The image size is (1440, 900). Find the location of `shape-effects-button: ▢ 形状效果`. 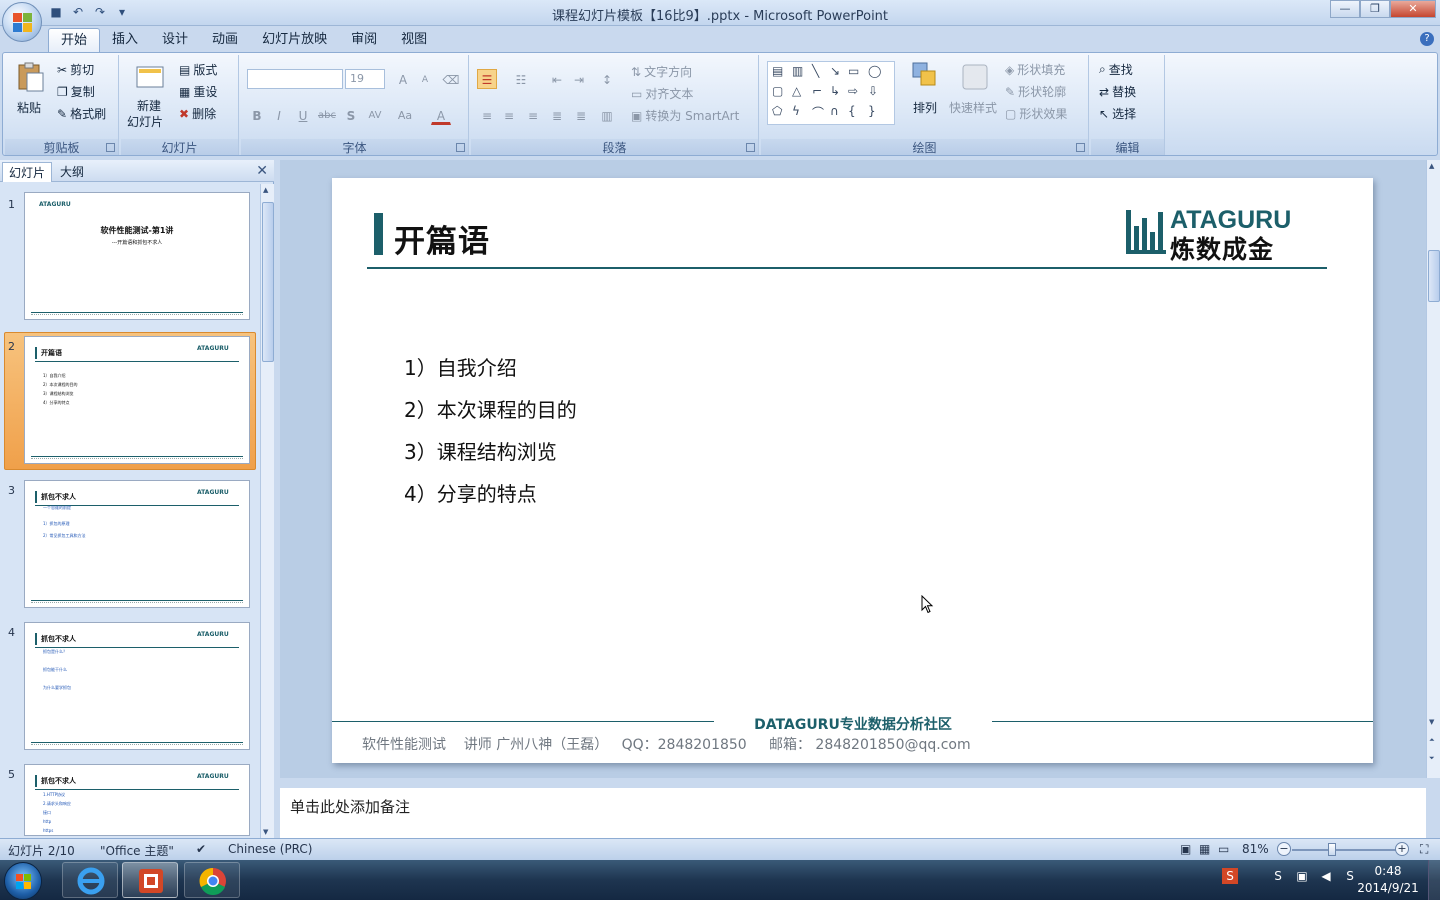

shape-effects-button: ▢ 形状效果 is located at coordinates (1036, 113).